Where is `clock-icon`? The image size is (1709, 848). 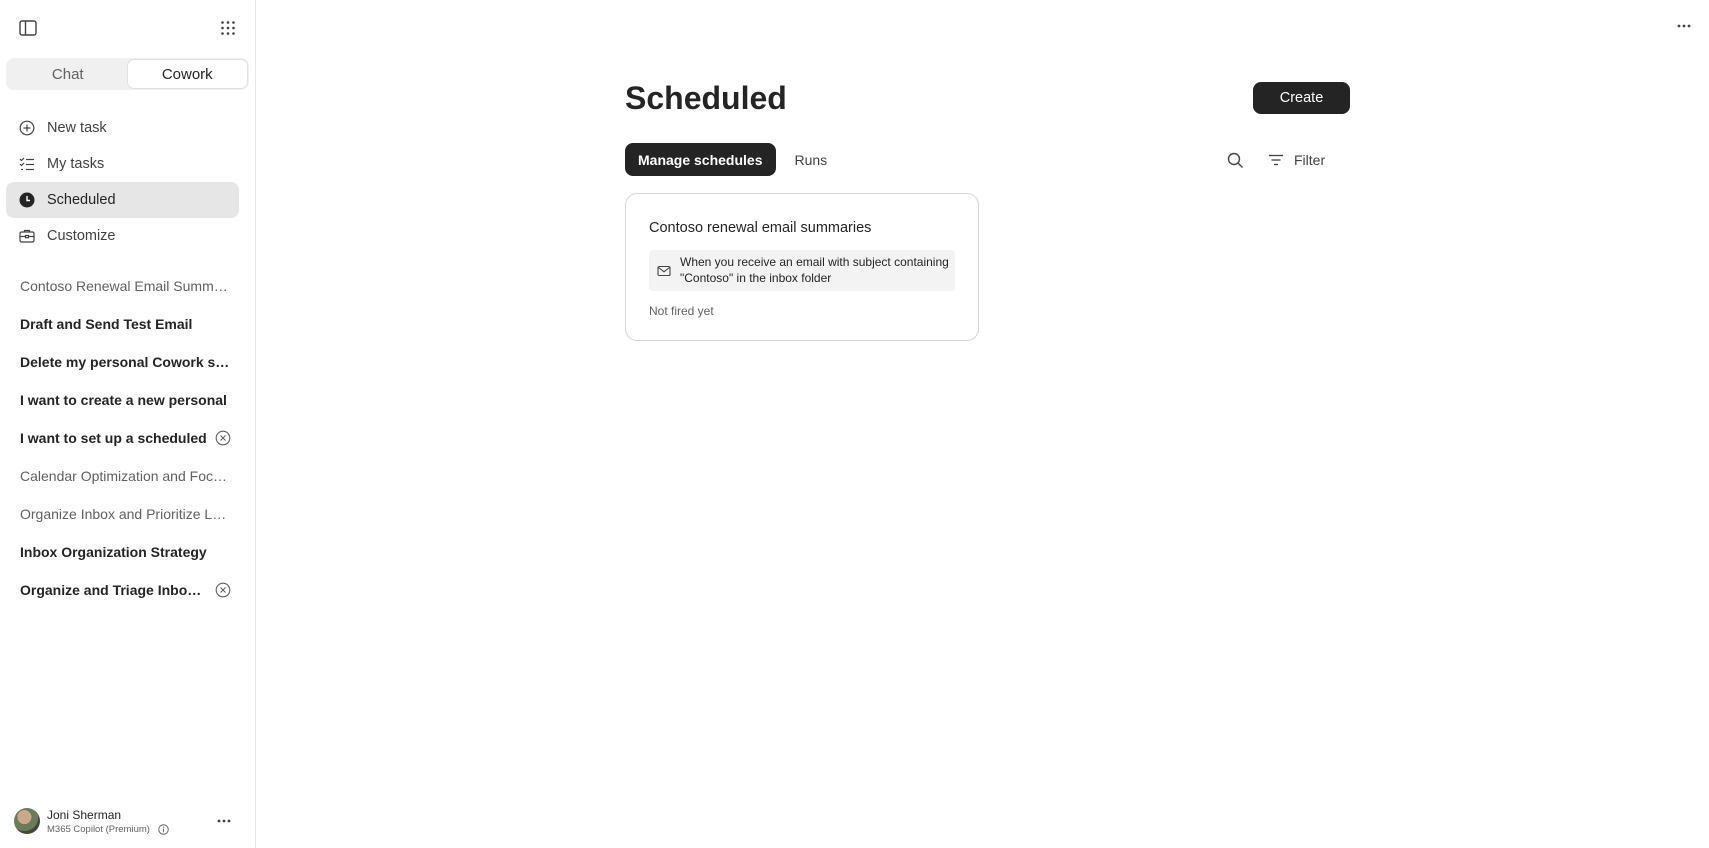
clock-icon is located at coordinates (27, 200).